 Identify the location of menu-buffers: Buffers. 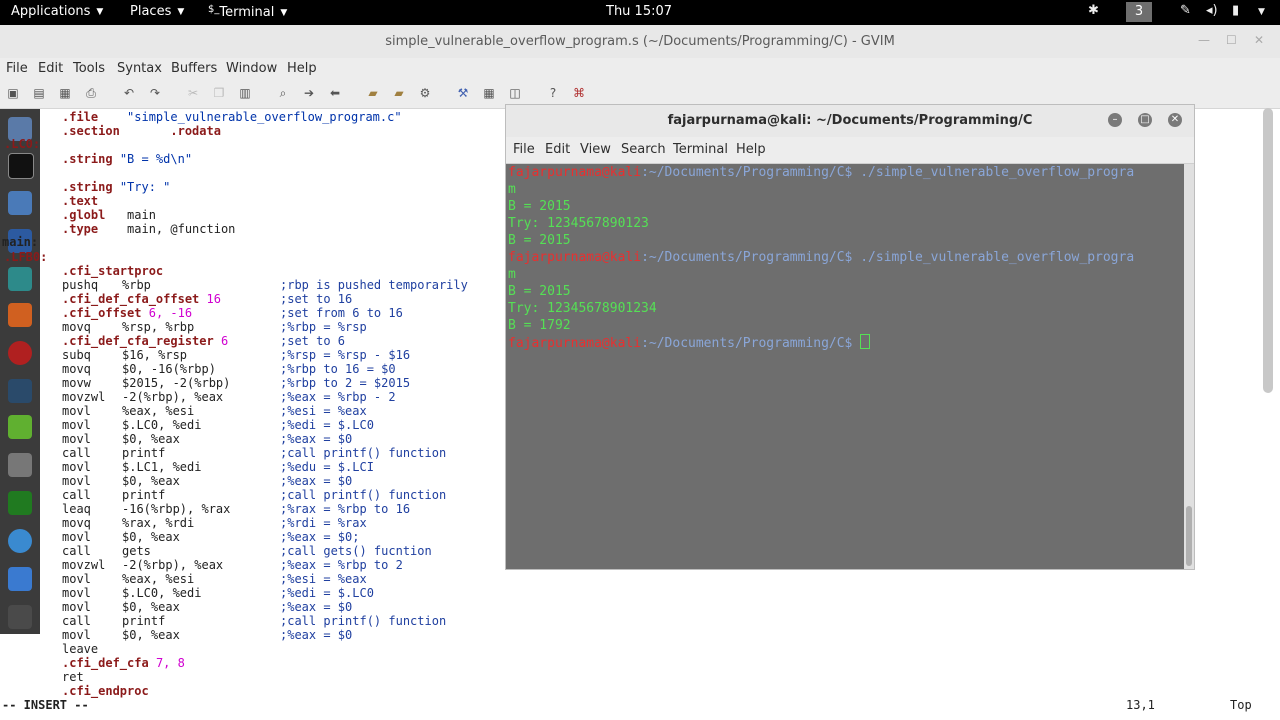
(194, 68).